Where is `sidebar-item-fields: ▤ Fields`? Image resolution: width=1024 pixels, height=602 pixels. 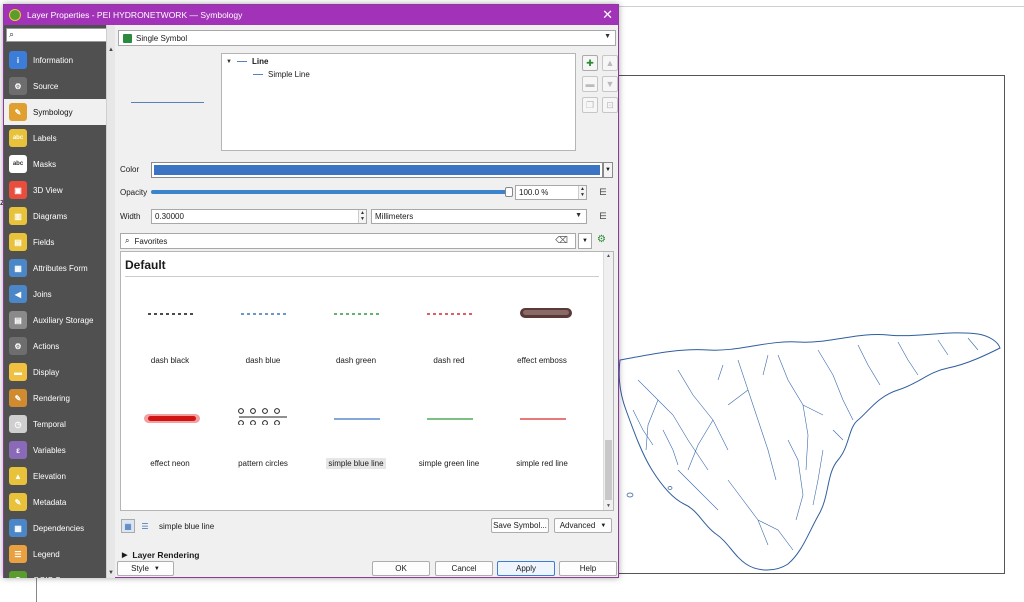
sidebar-item-fields: ▤ Fields is located at coordinates (55, 242).